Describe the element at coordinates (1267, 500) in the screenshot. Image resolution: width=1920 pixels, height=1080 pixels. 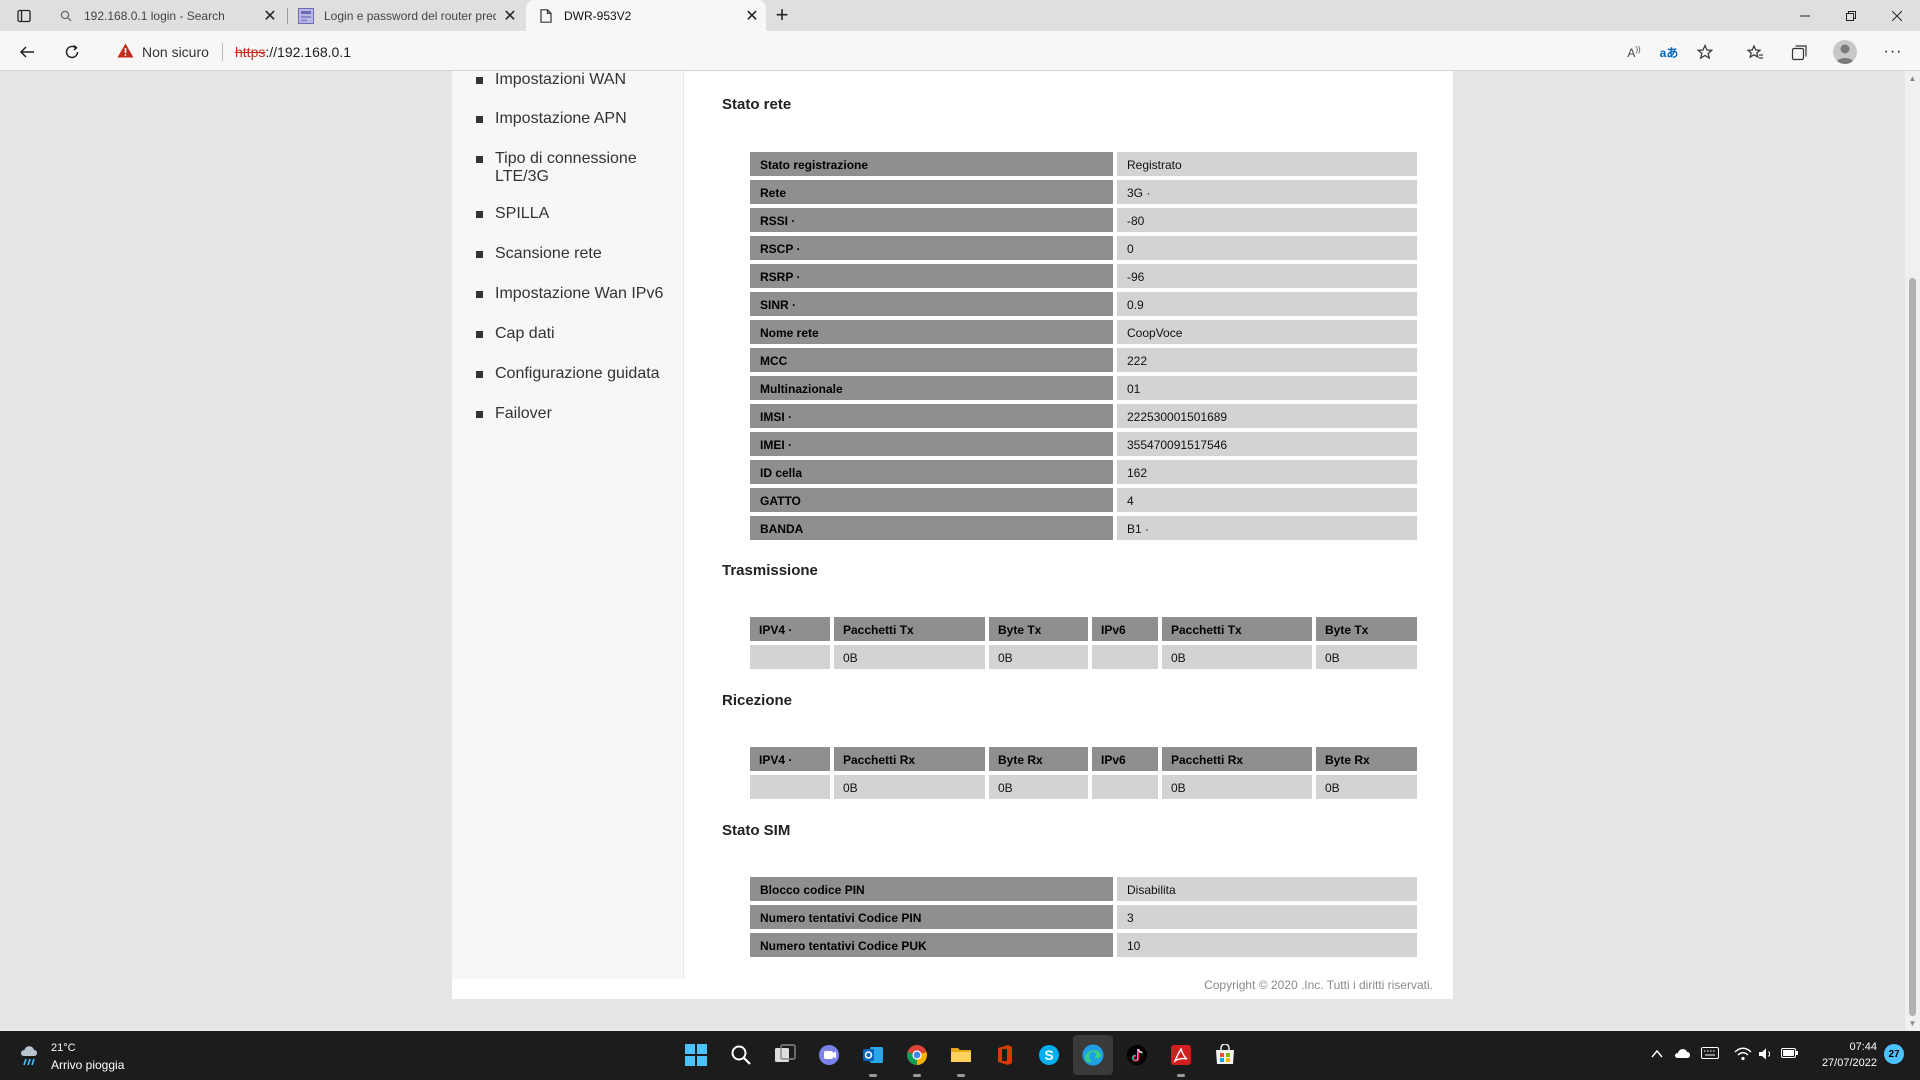
I see `network-status-value: 4` at that location.